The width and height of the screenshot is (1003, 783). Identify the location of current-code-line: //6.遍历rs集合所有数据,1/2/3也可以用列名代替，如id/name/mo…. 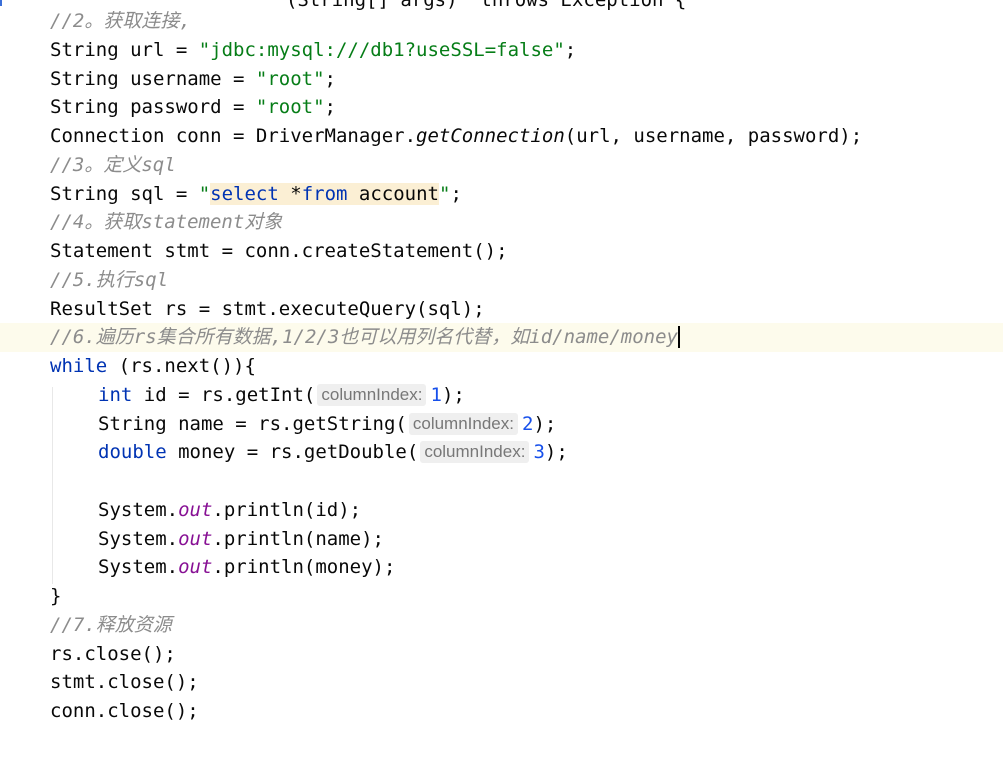
(501, 337).